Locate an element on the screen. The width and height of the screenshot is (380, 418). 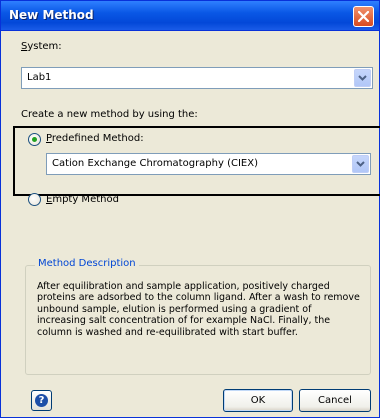
empty-method-label: Empty Method is located at coordinates (82, 199).